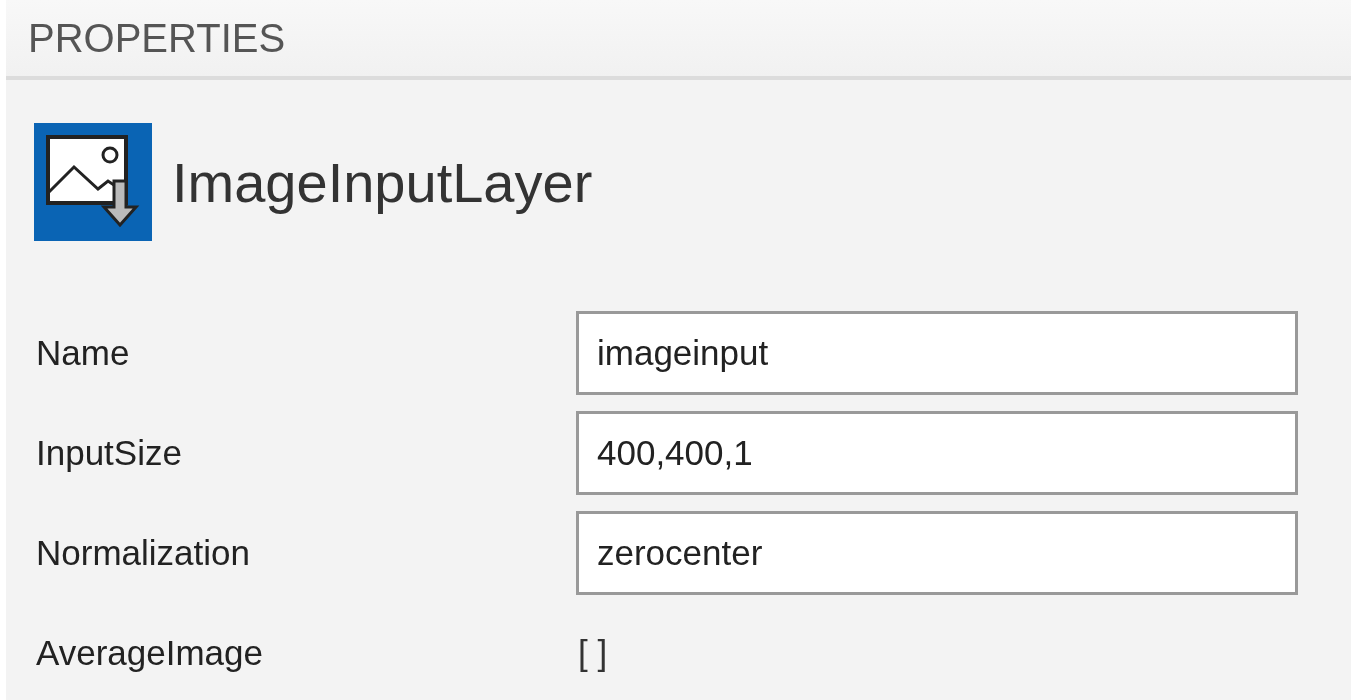 This screenshot has height=700, width=1351. Describe the element at coordinates (937, 453) in the screenshot. I see `property-field: 400,400,1` at that location.